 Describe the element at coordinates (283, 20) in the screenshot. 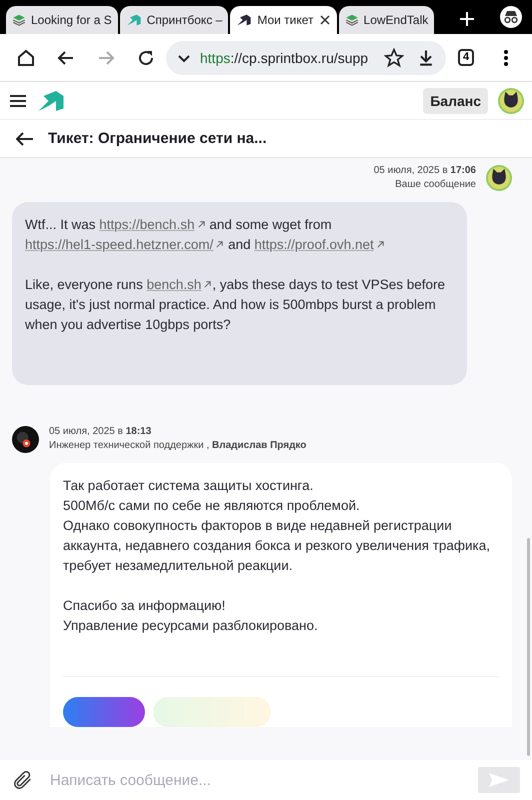

I see `browser-tab: Мои тикет` at that location.